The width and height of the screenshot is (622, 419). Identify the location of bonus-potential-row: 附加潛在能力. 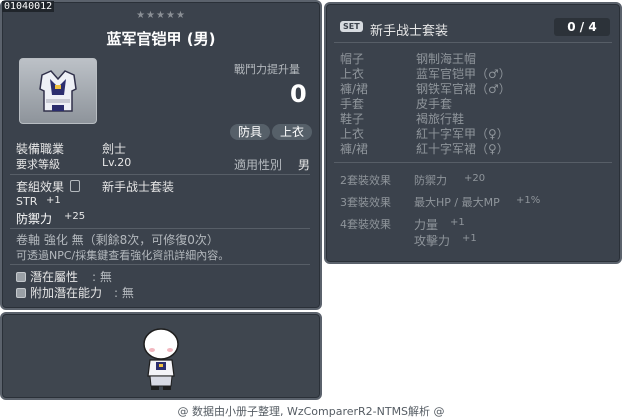
(59, 292).